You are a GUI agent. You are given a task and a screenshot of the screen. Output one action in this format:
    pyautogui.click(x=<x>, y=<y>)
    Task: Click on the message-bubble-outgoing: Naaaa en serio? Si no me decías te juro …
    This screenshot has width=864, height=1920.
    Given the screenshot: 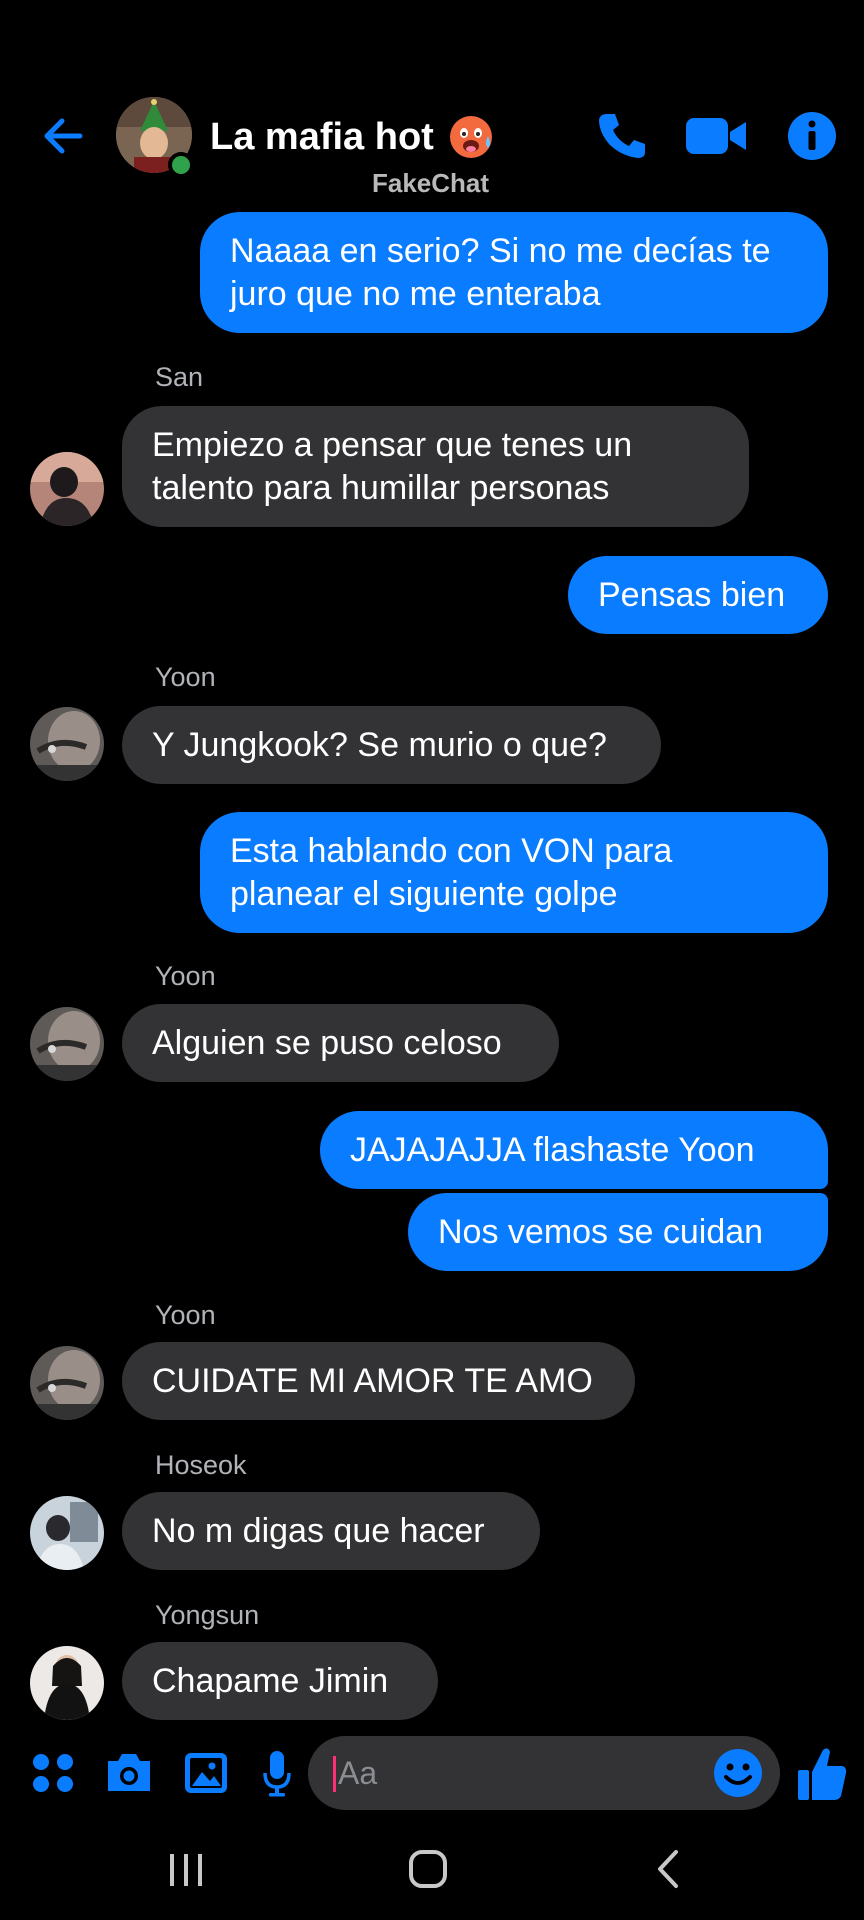 What is the action you would take?
    pyautogui.click(x=514, y=272)
    